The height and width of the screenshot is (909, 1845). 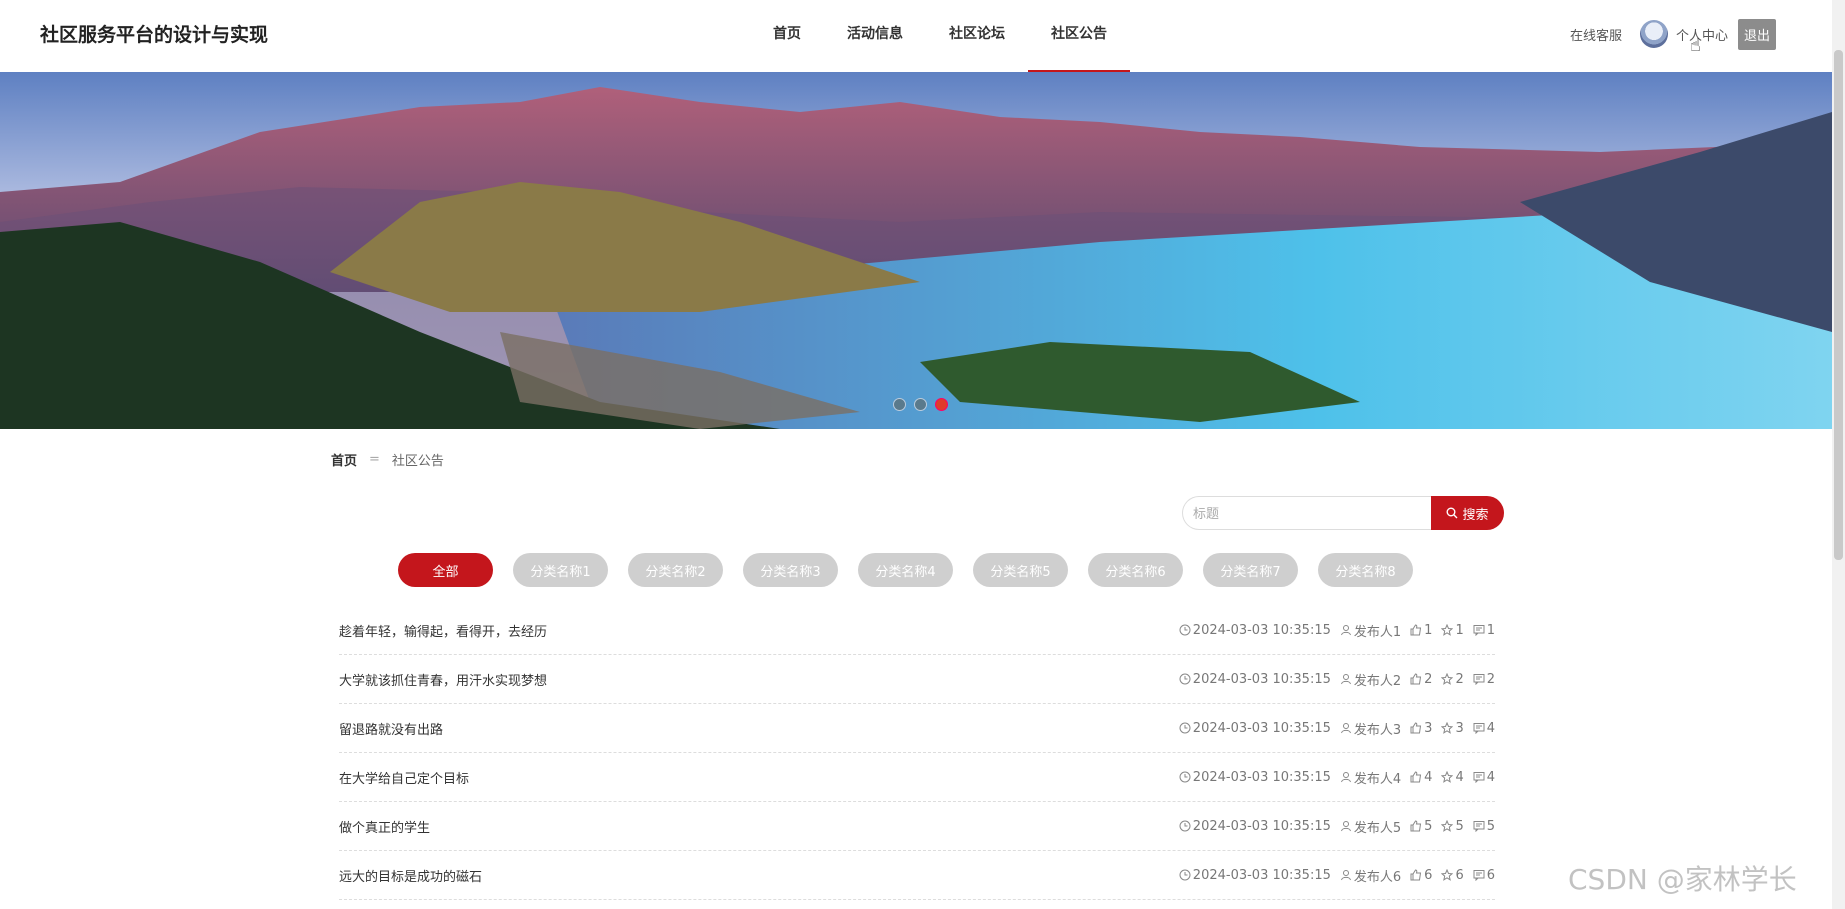 What do you see at coordinates (410, 875) in the screenshot?
I see `item-title: 远大的目标是成功的磁石` at bounding box center [410, 875].